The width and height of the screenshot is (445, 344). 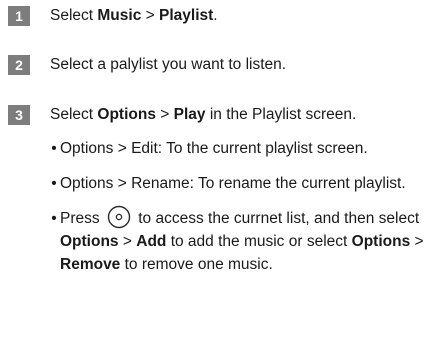 What do you see at coordinates (90, 264) in the screenshot?
I see `menu-remove: Remove` at bounding box center [90, 264].